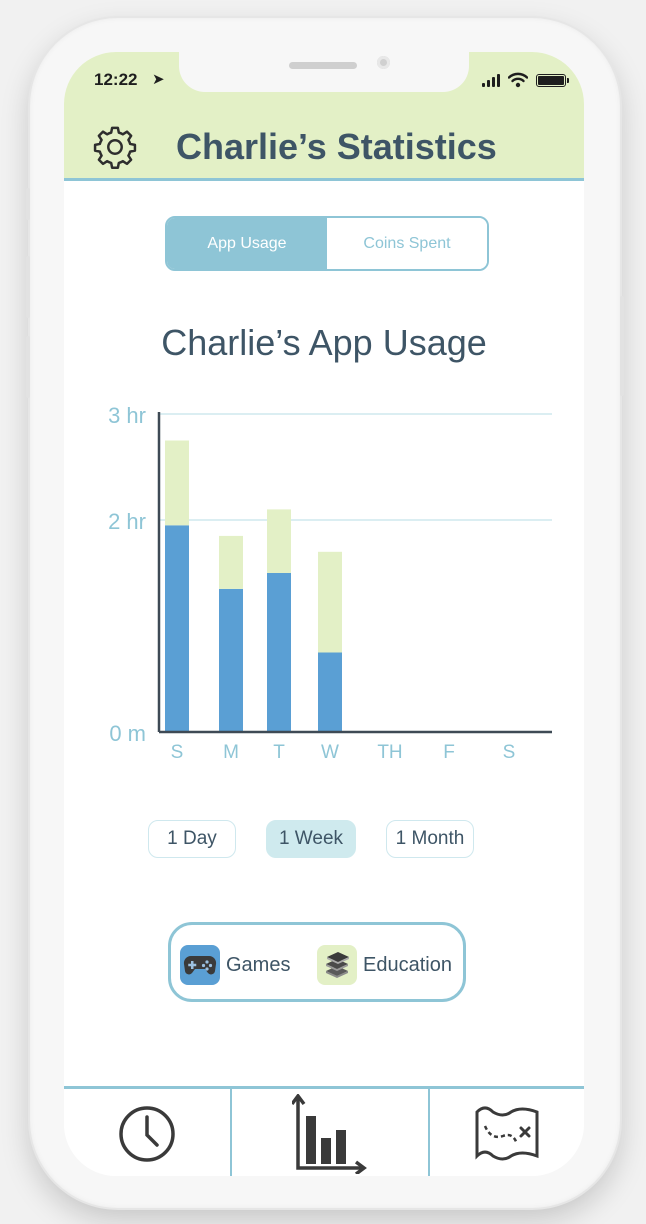  What do you see at coordinates (337, 965) in the screenshot?
I see `books-icon` at bounding box center [337, 965].